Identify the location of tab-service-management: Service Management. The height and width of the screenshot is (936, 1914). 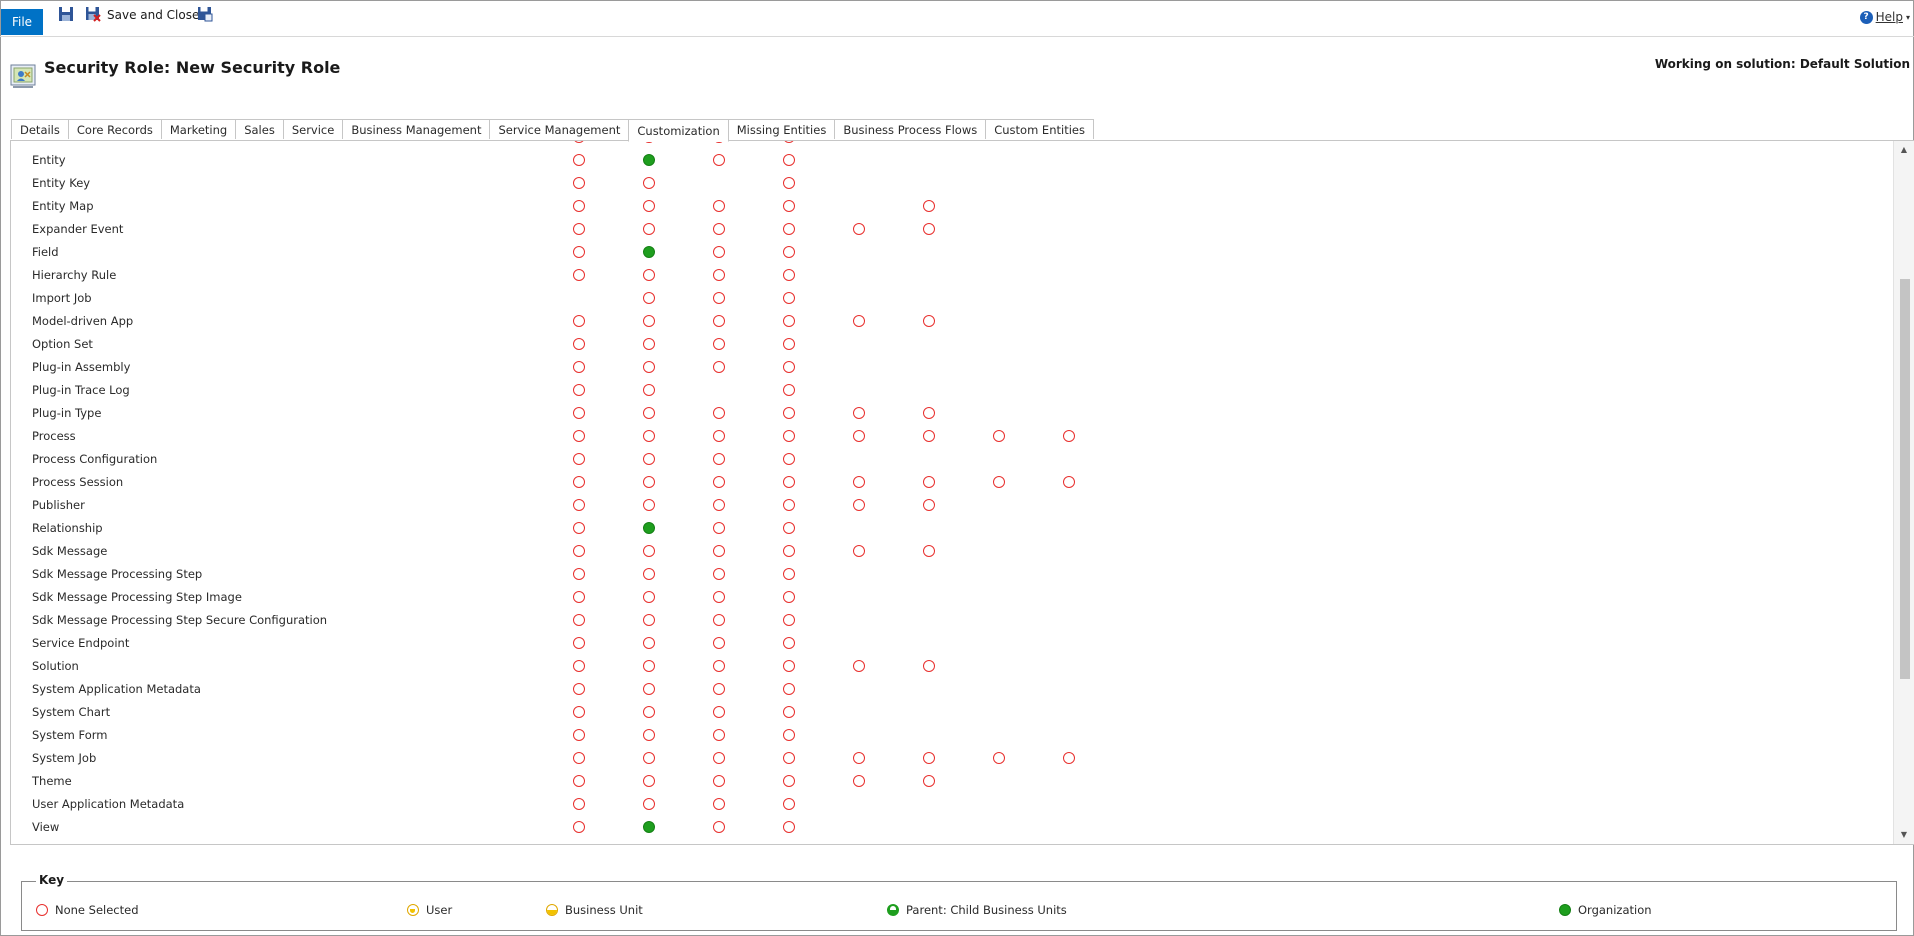
(559, 129).